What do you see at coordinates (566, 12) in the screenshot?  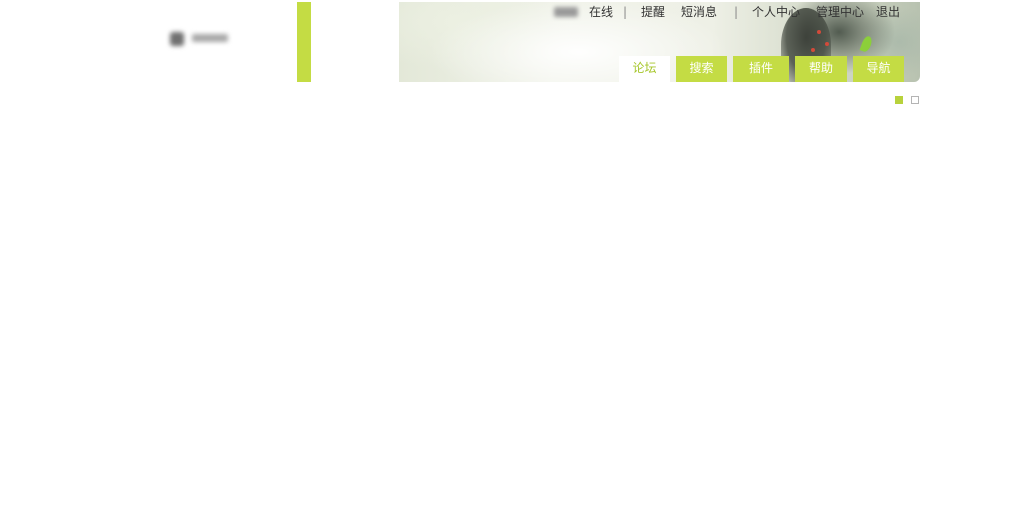 I see `username-blurred` at bounding box center [566, 12].